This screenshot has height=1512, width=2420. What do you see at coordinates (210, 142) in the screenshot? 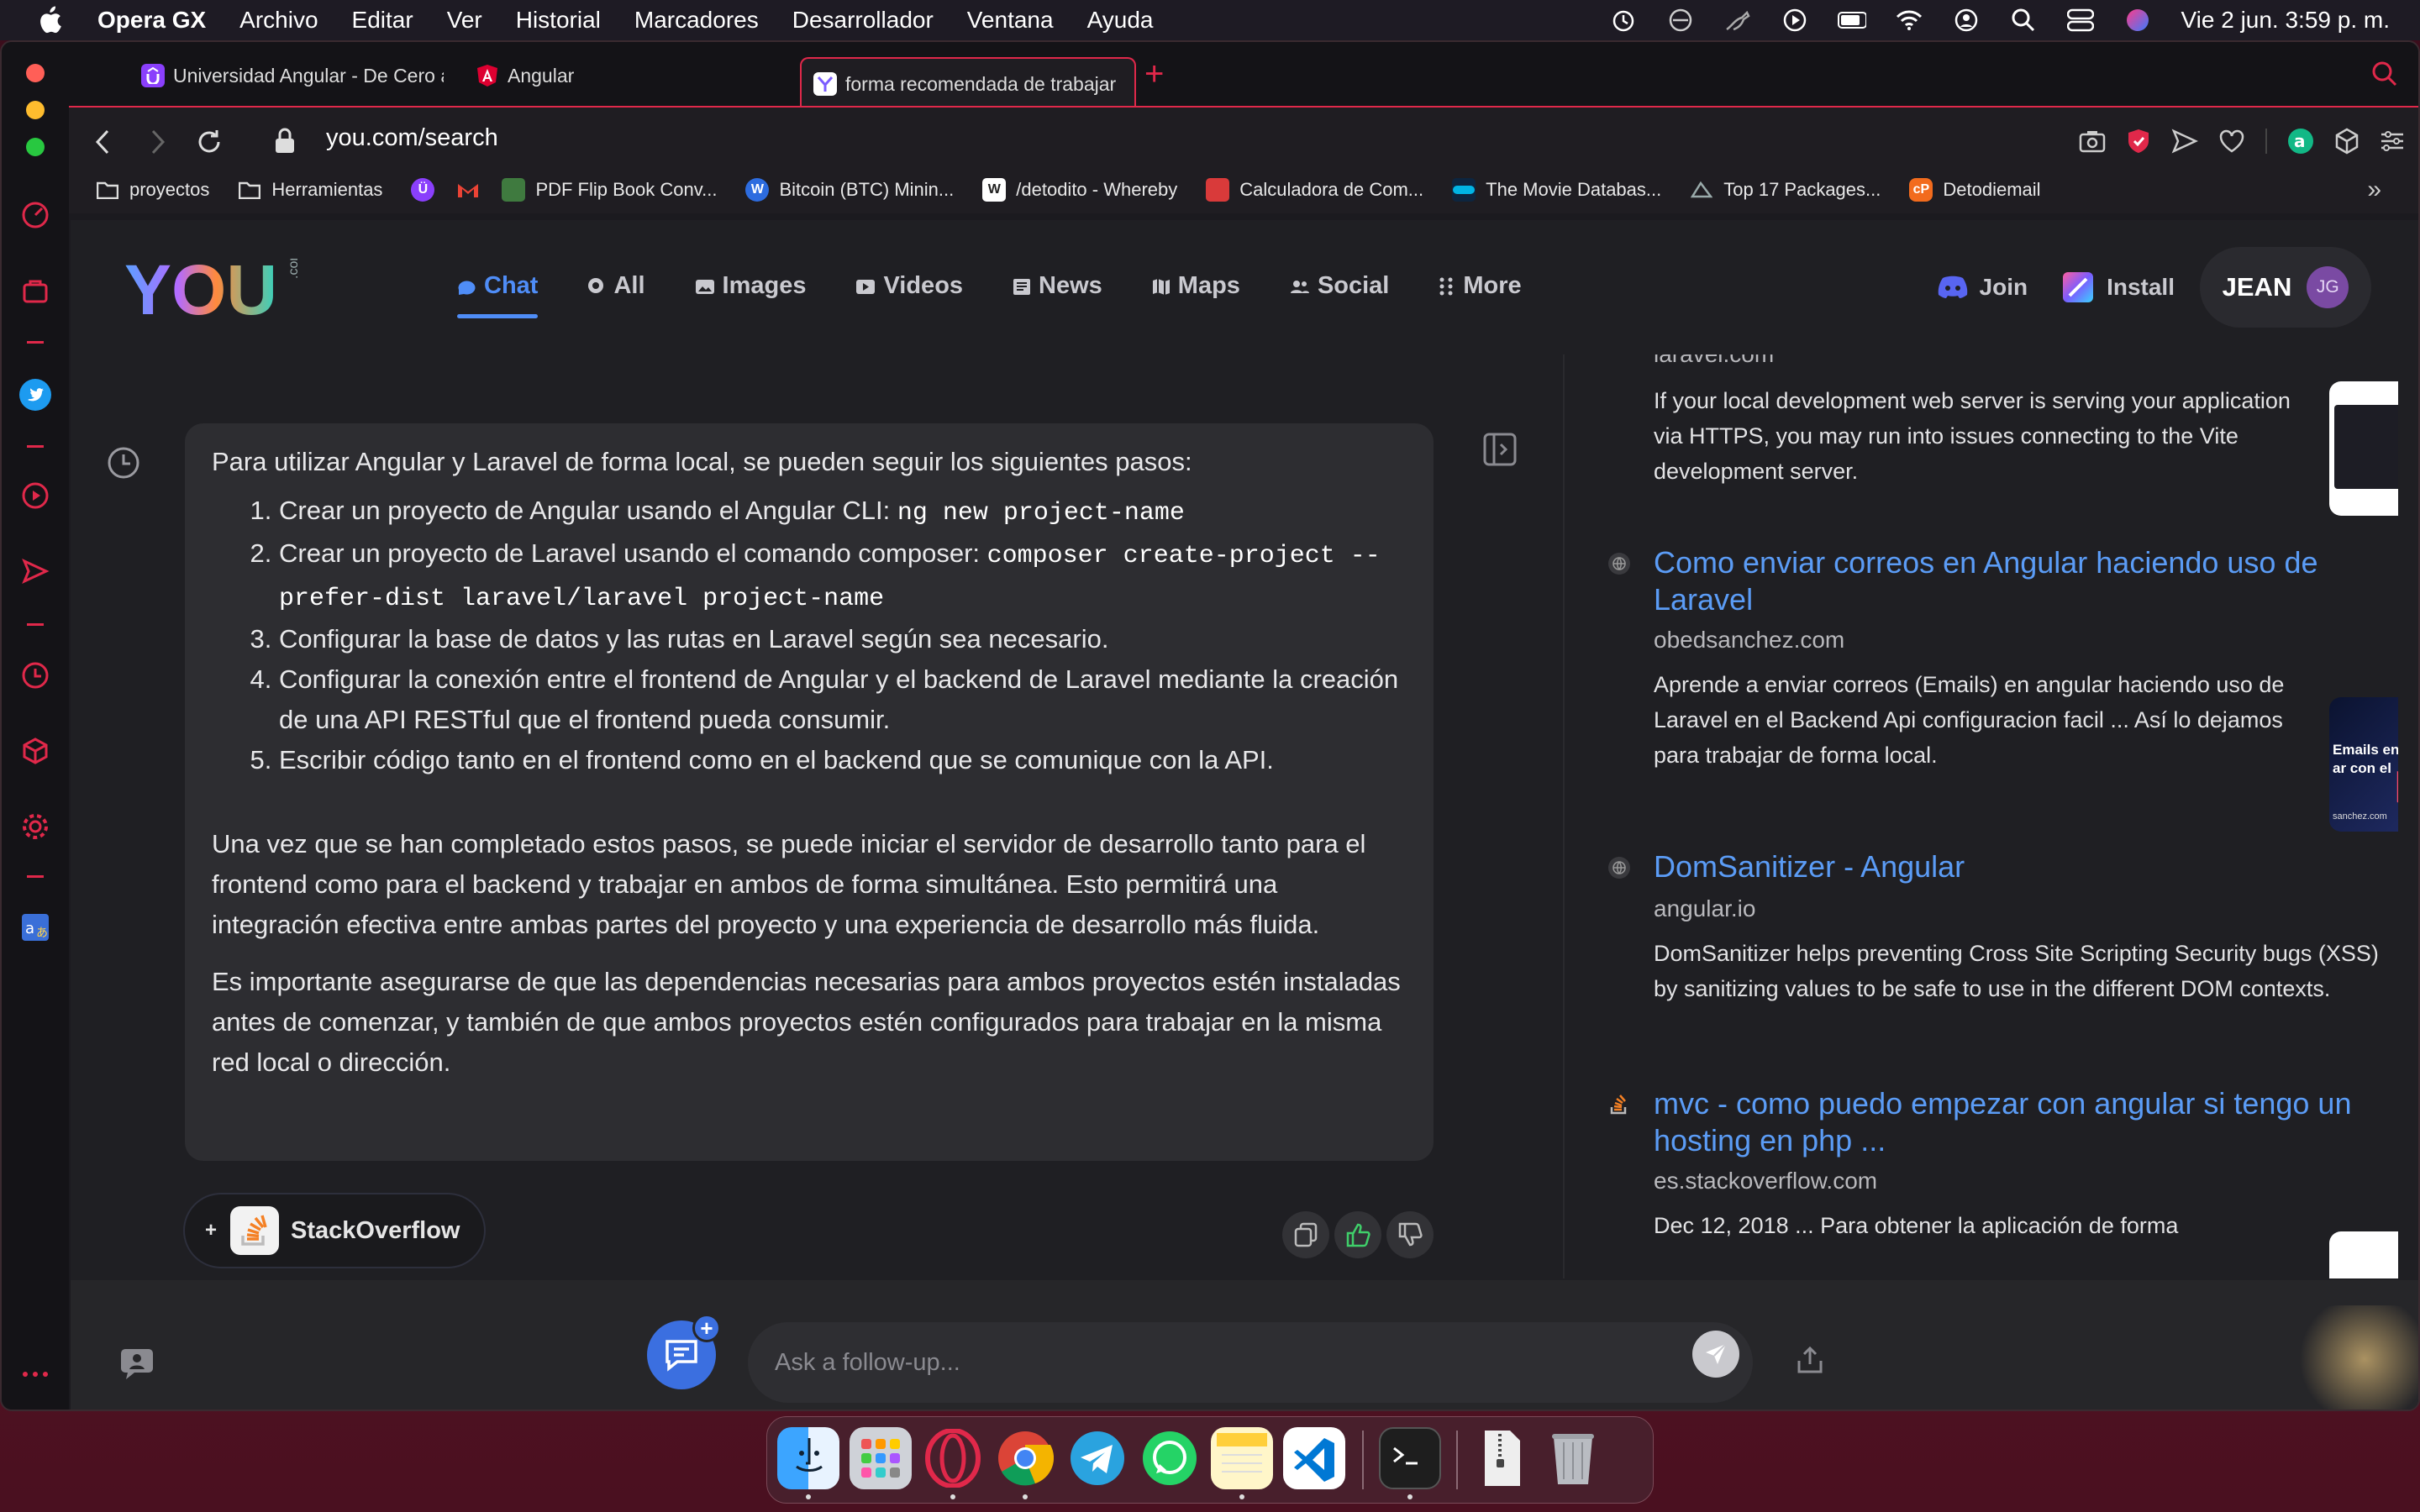
I see `reload-icon` at bounding box center [210, 142].